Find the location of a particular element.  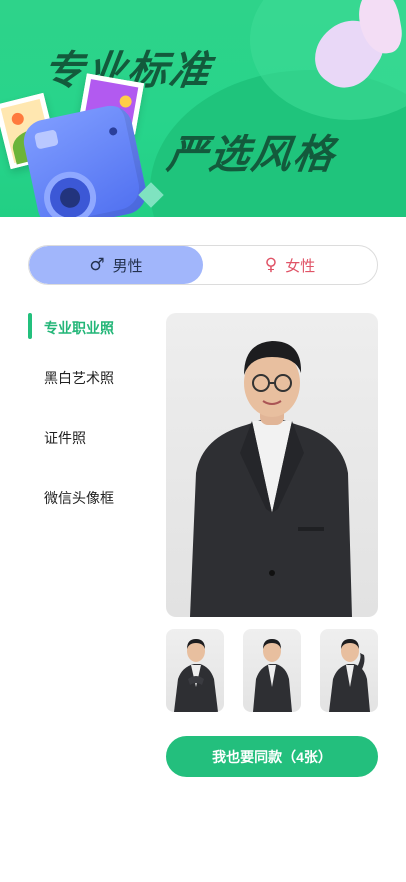

male-icon: ♂ is located at coordinates (97, 265).